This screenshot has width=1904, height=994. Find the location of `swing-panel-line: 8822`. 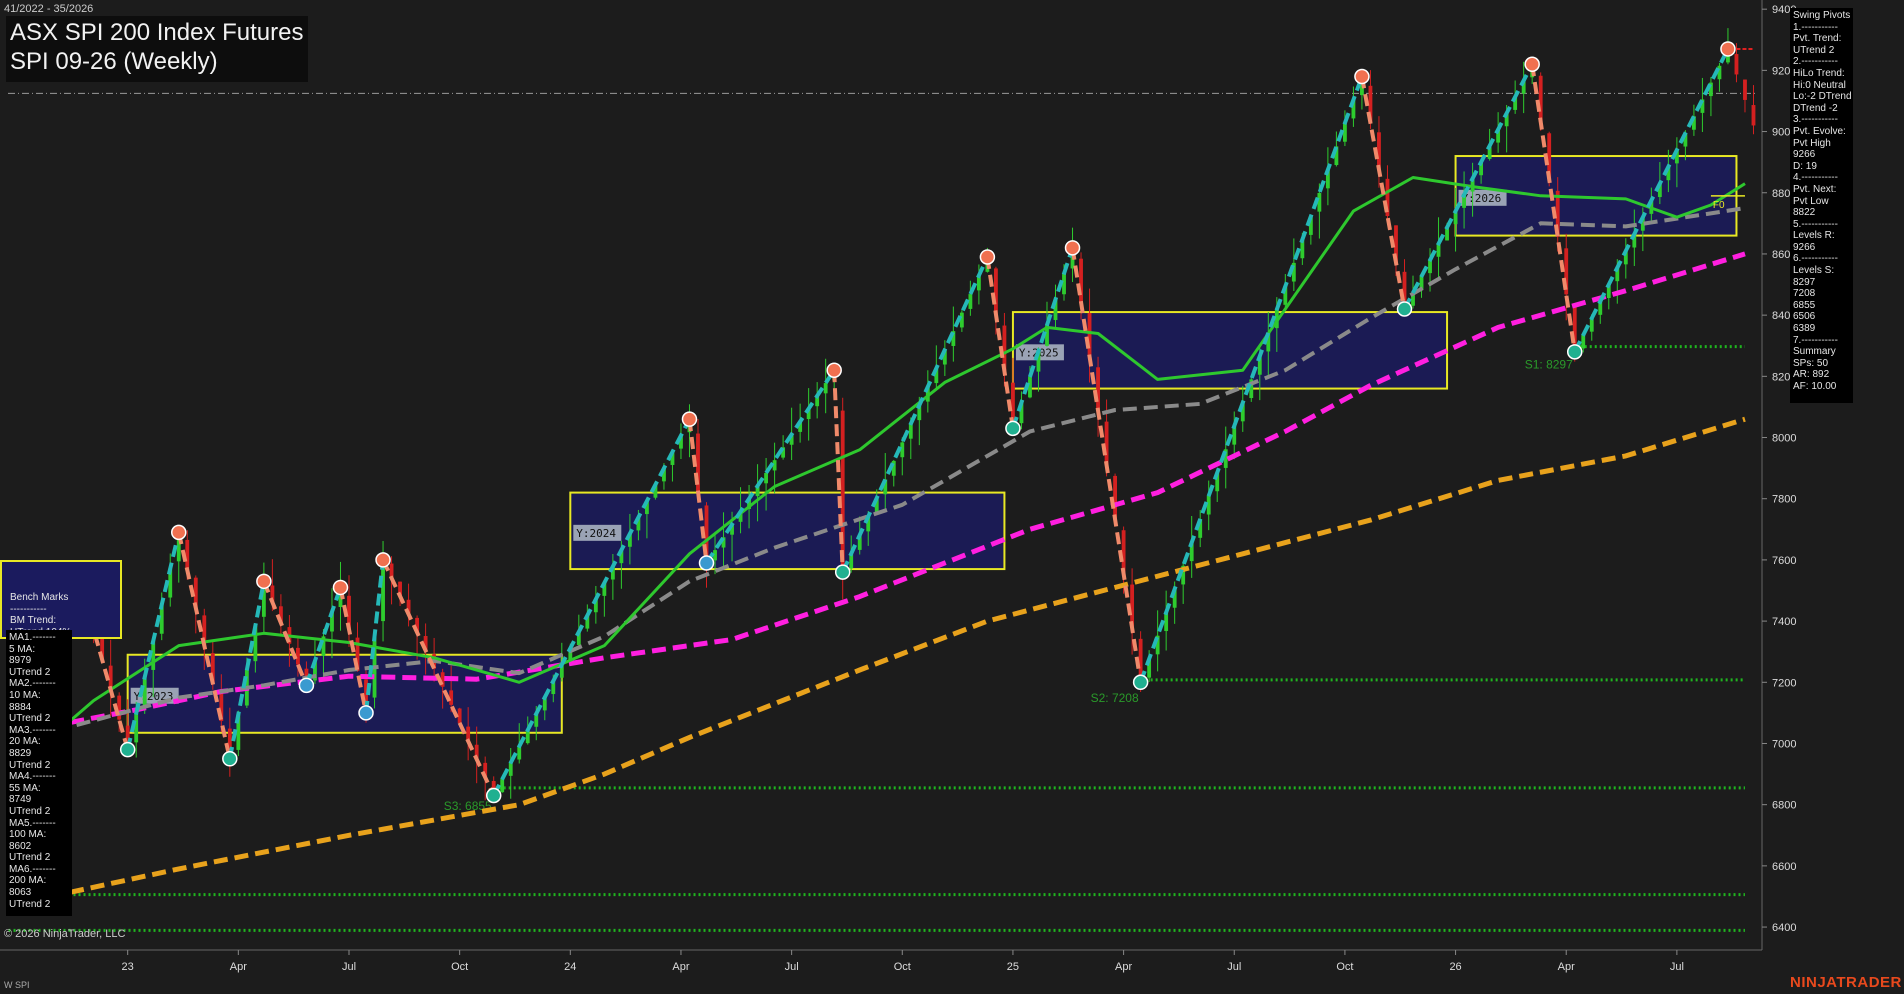

swing-panel-line: 8822 is located at coordinates (1804, 213).